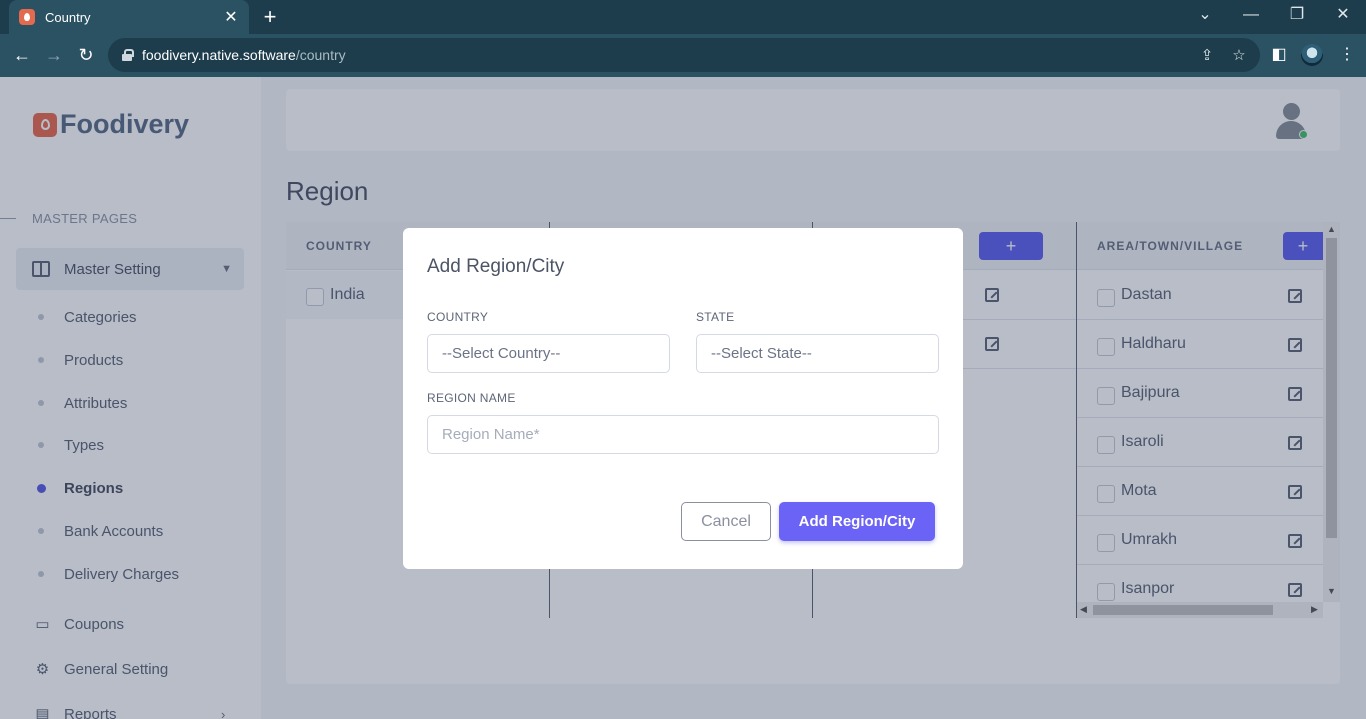 The width and height of the screenshot is (1366, 719). Describe the element at coordinates (817, 353) in the screenshot. I see `state-select: --Select State--` at that location.